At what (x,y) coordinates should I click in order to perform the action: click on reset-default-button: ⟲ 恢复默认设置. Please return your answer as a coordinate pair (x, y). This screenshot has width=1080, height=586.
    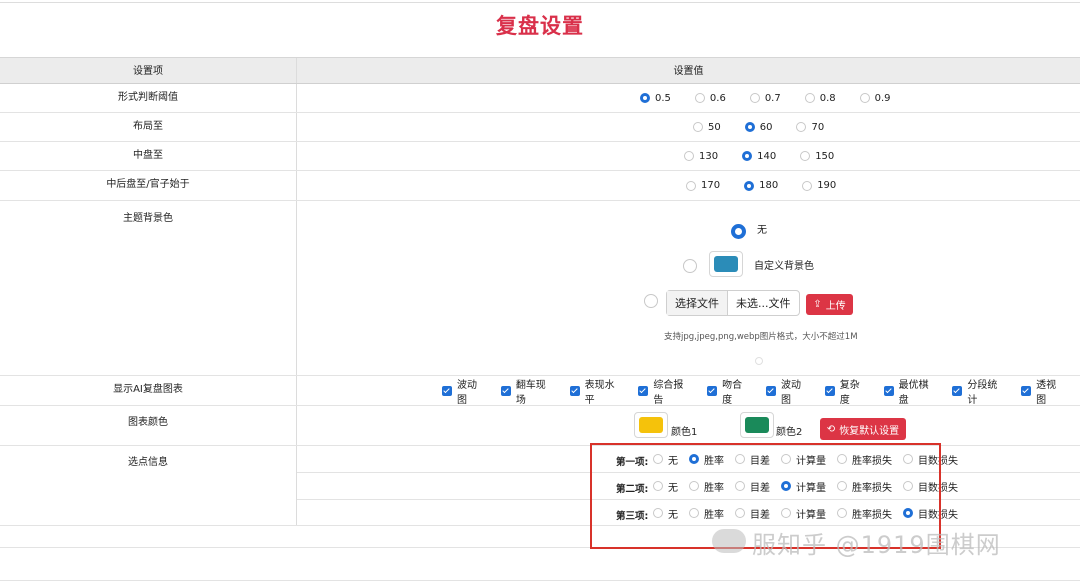
    Looking at the image, I should click on (863, 429).